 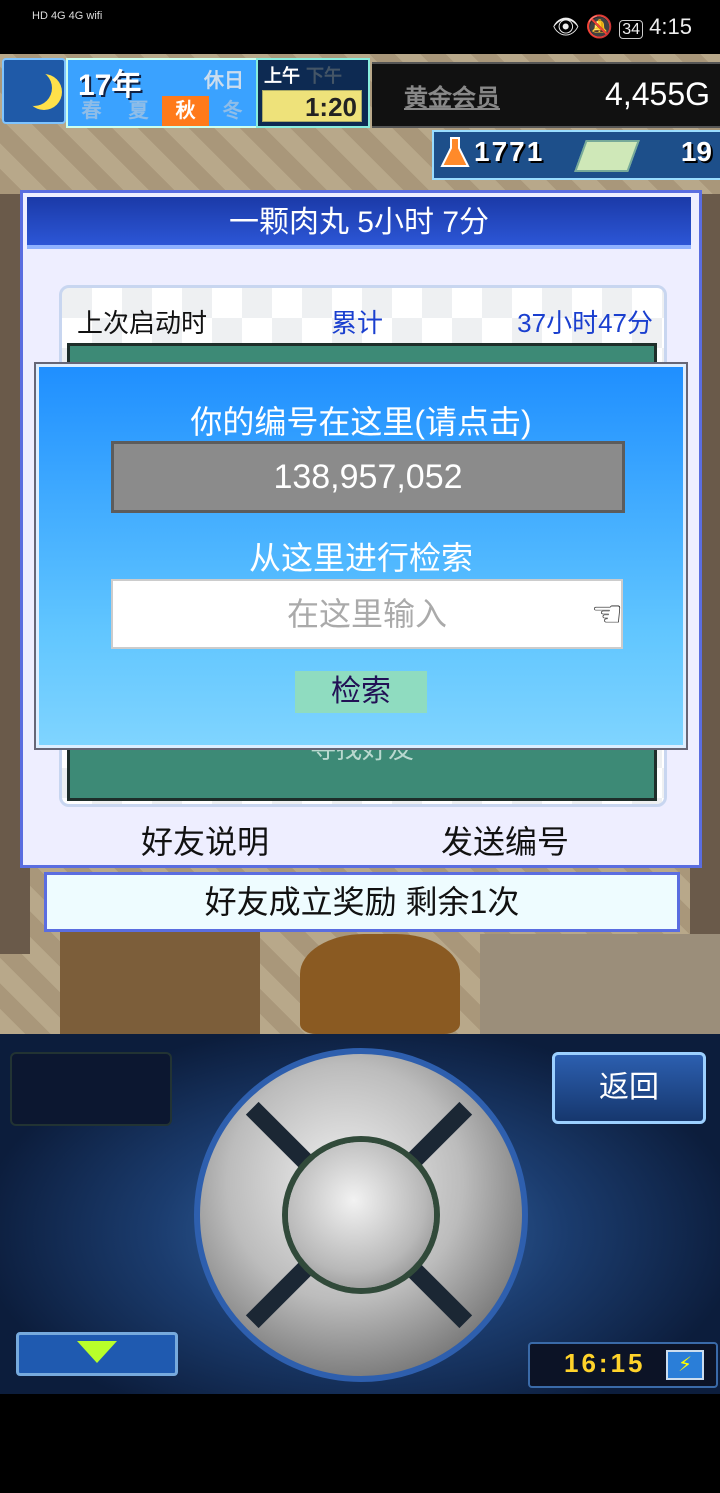 I want to click on status-right: 👁 🔕 34 4:15, so click(x=622, y=27).